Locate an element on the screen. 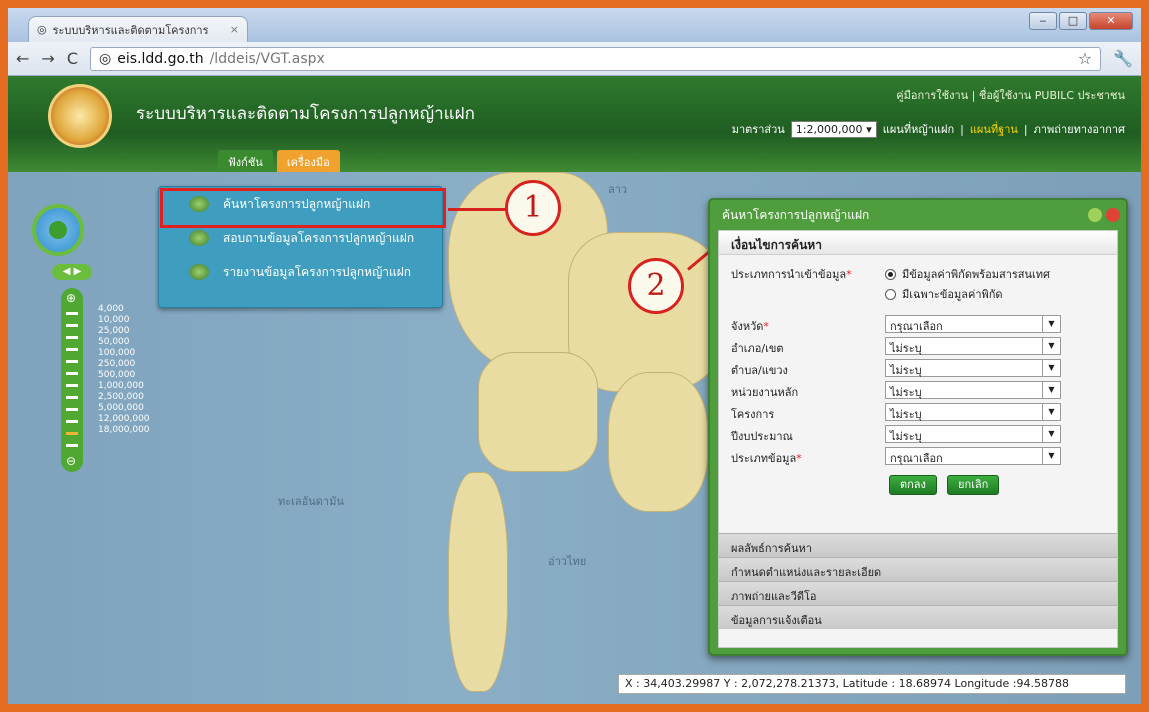 The height and width of the screenshot is (712, 1149). agency-select: ไม่ระบุ ▼ is located at coordinates (973, 390).